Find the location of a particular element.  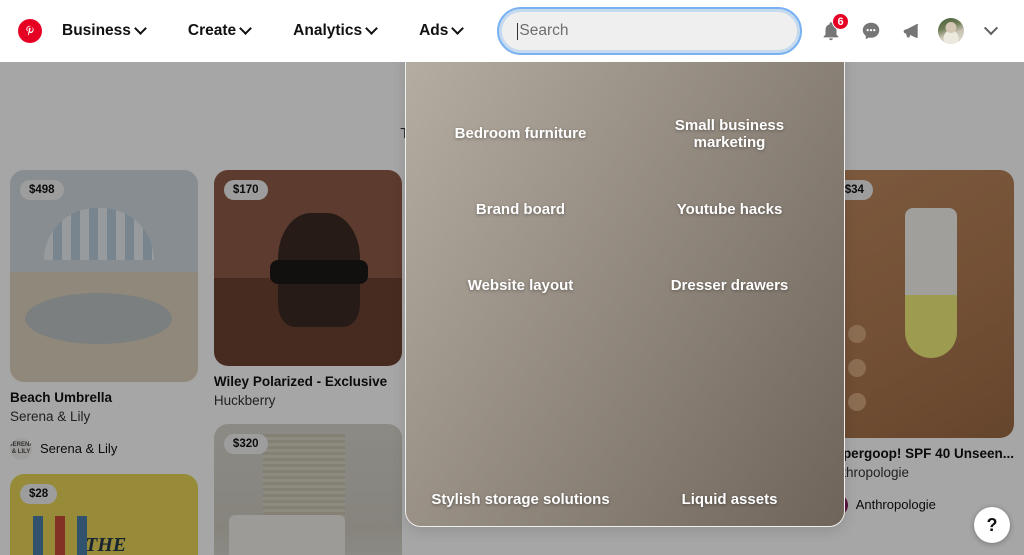

nav-item-business: Business is located at coordinates (104, 31).